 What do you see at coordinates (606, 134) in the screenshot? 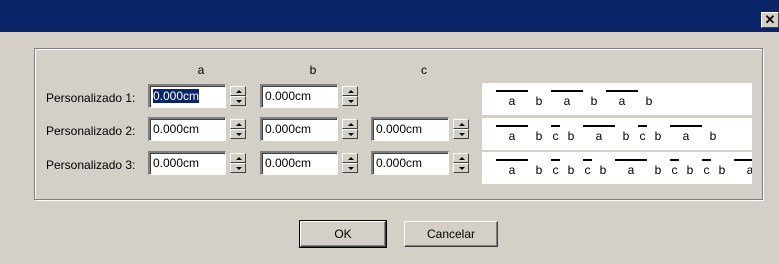
I see `pattern-preview-2: abcbabcbab` at bounding box center [606, 134].